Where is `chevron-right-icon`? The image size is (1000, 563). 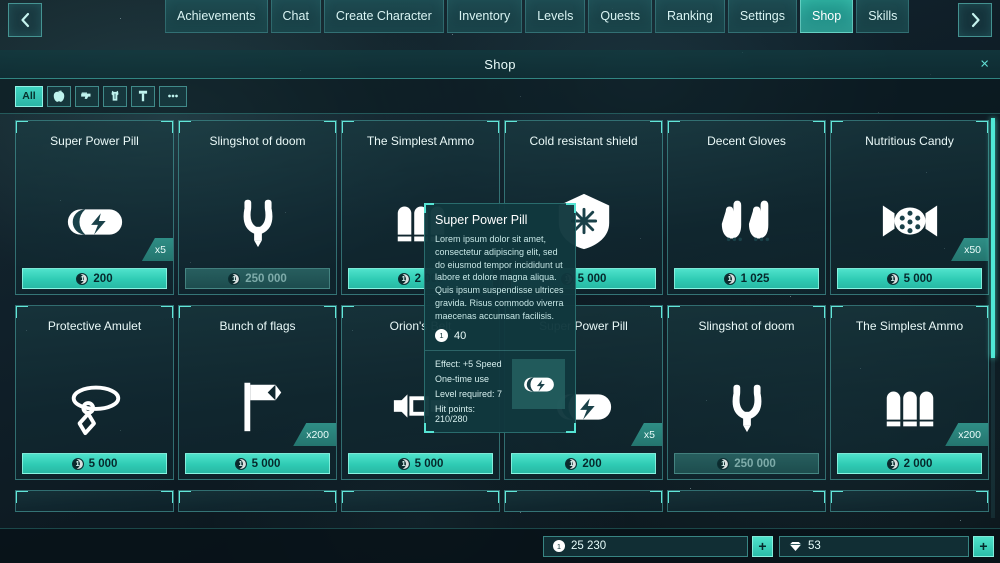
chevron-right-icon is located at coordinates (975, 20).